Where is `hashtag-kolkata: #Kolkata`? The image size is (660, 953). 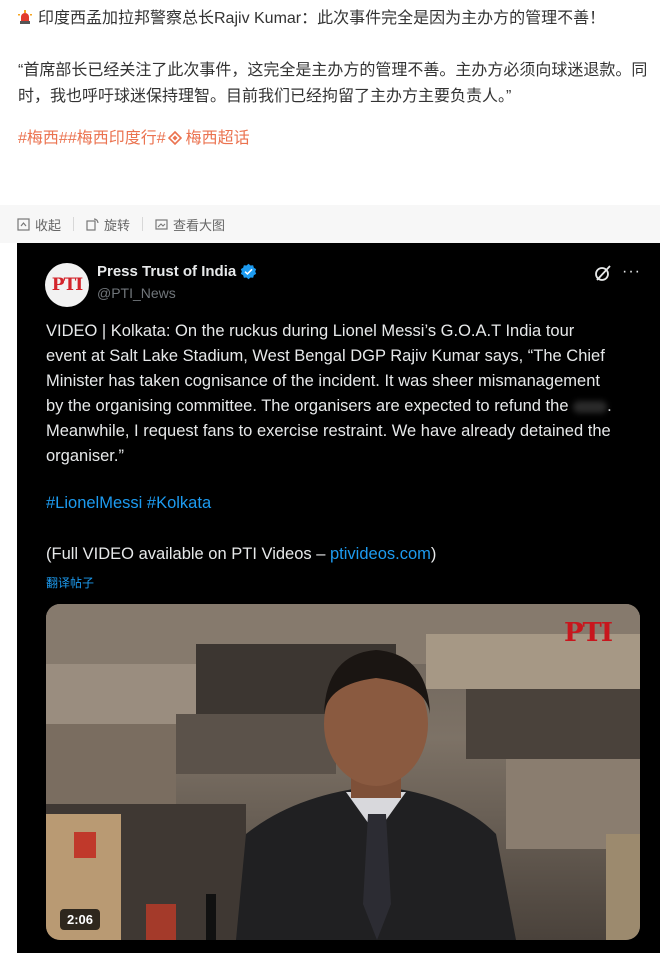
hashtag-kolkata: #Kolkata is located at coordinates (179, 503).